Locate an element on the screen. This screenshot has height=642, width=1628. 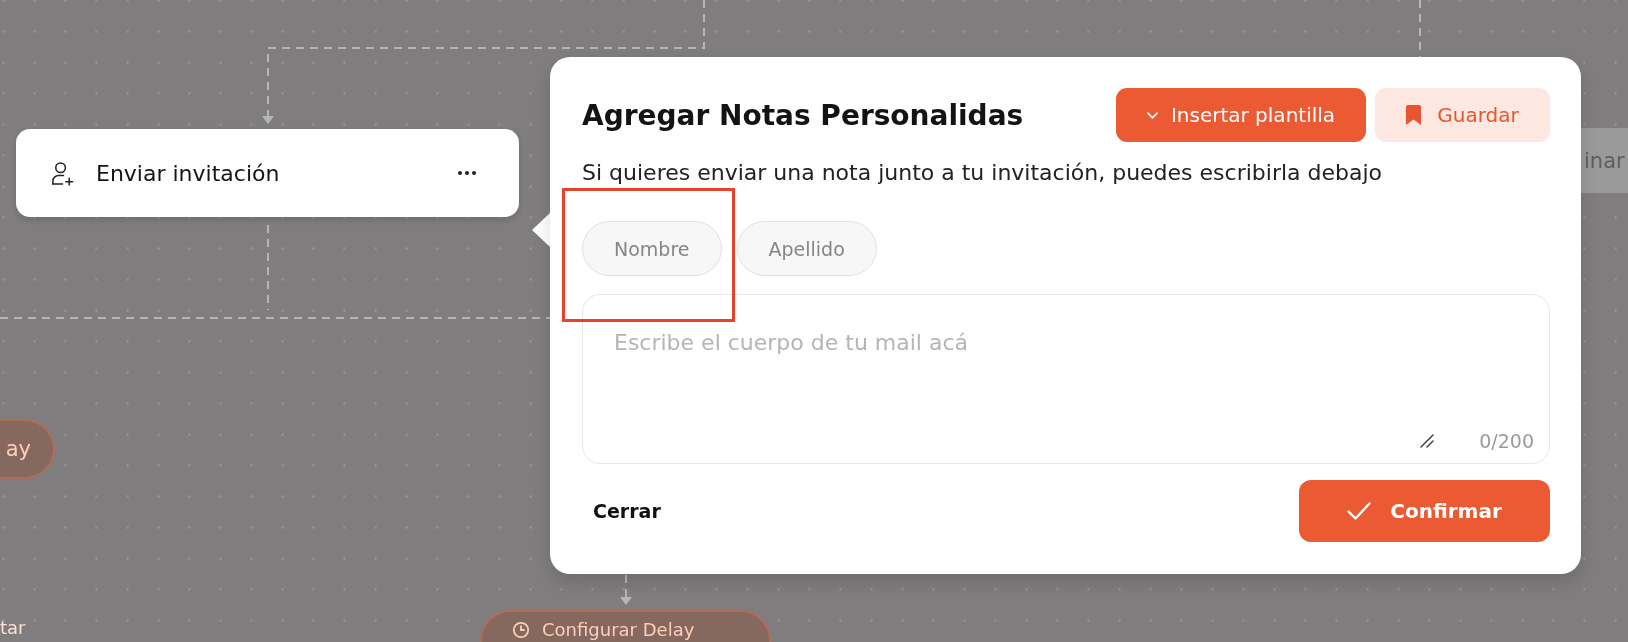
delay-node: ay is located at coordinates (27, 449).